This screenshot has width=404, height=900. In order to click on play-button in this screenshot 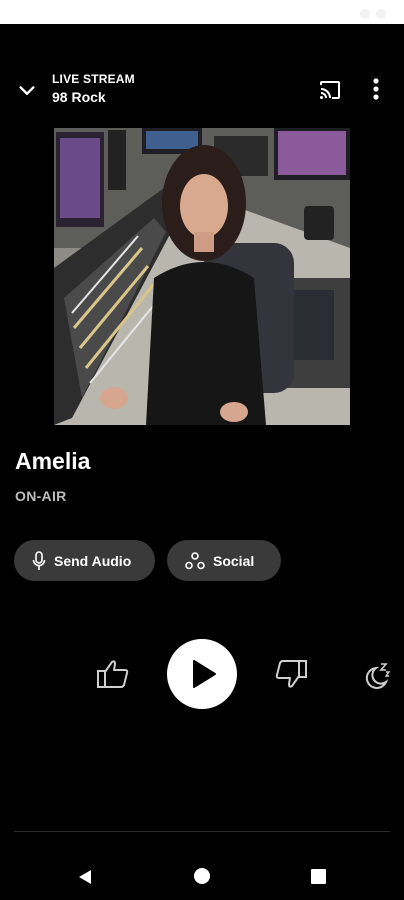, I will do `click(202, 674)`.